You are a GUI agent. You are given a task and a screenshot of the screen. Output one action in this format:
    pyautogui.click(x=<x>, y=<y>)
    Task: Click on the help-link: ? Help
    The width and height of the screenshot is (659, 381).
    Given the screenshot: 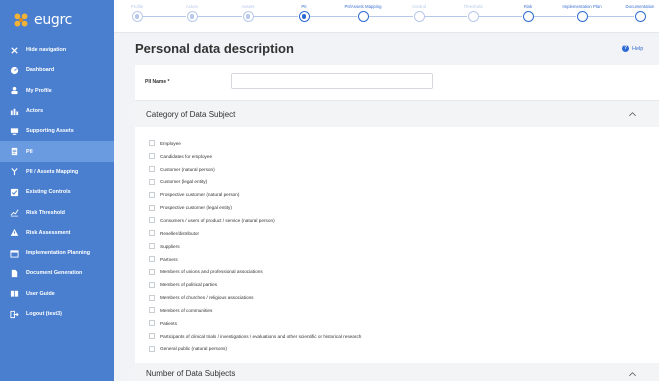 What is the action you would take?
    pyautogui.click(x=632, y=48)
    